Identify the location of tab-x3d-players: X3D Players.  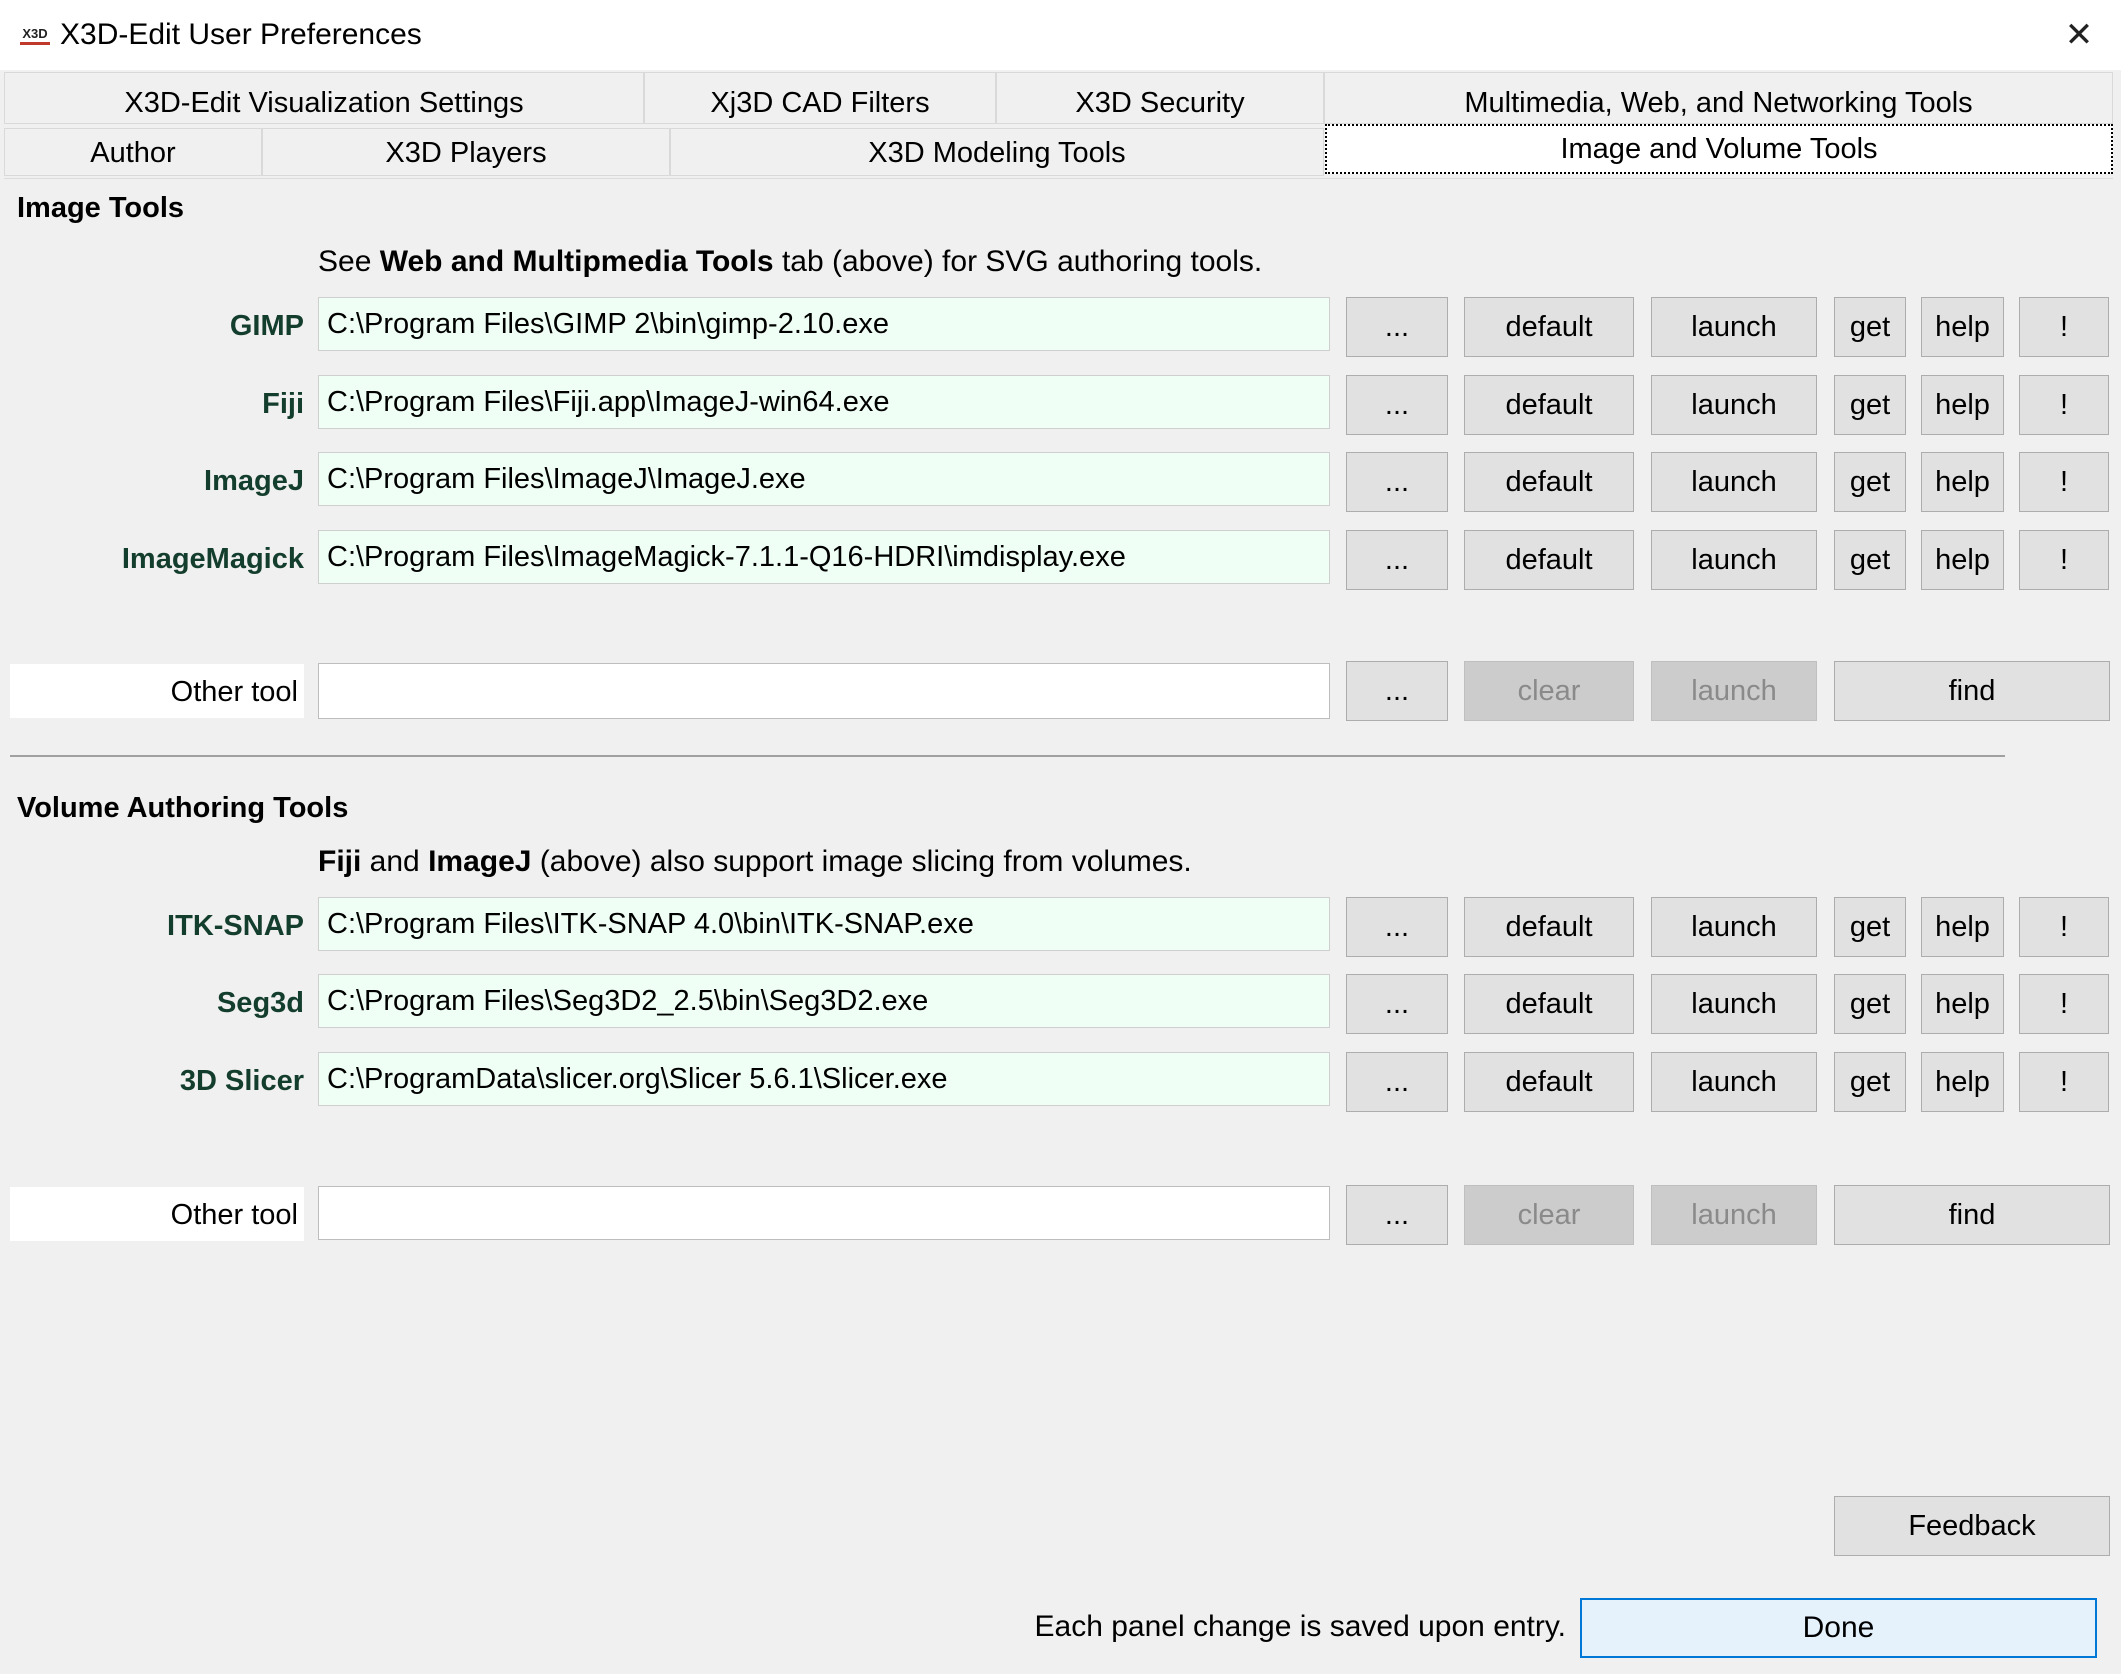
(466, 152).